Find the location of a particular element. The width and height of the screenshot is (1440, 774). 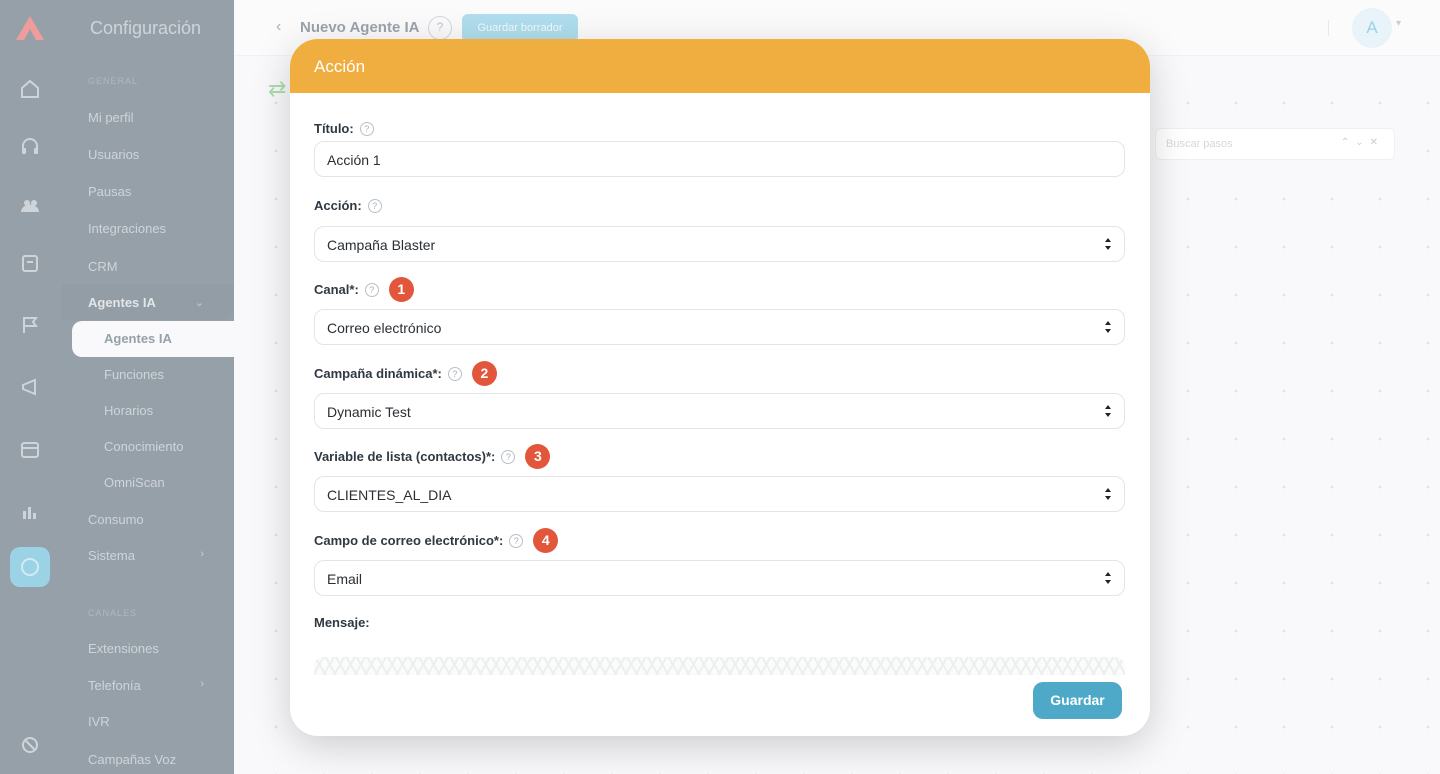

step-badge: 3 is located at coordinates (538, 456).